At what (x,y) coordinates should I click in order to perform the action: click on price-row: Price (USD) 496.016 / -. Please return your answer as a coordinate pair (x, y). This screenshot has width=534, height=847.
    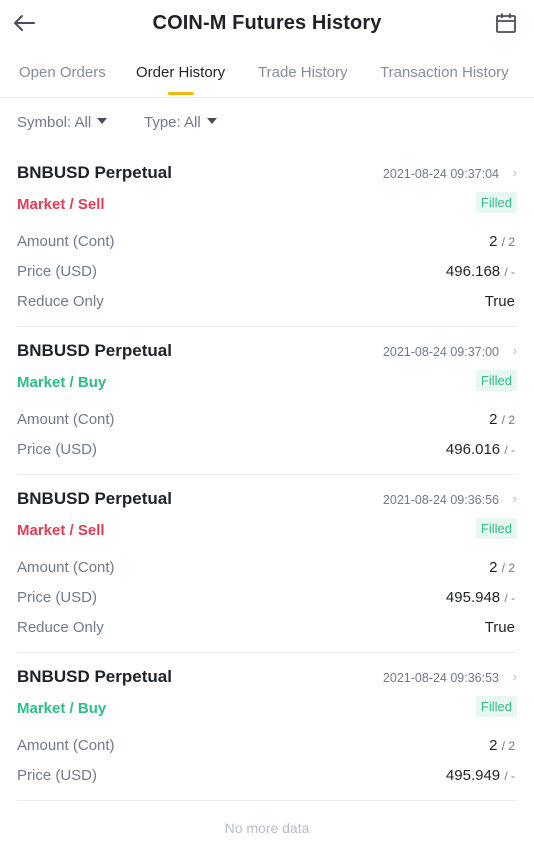
    Looking at the image, I should click on (267, 451).